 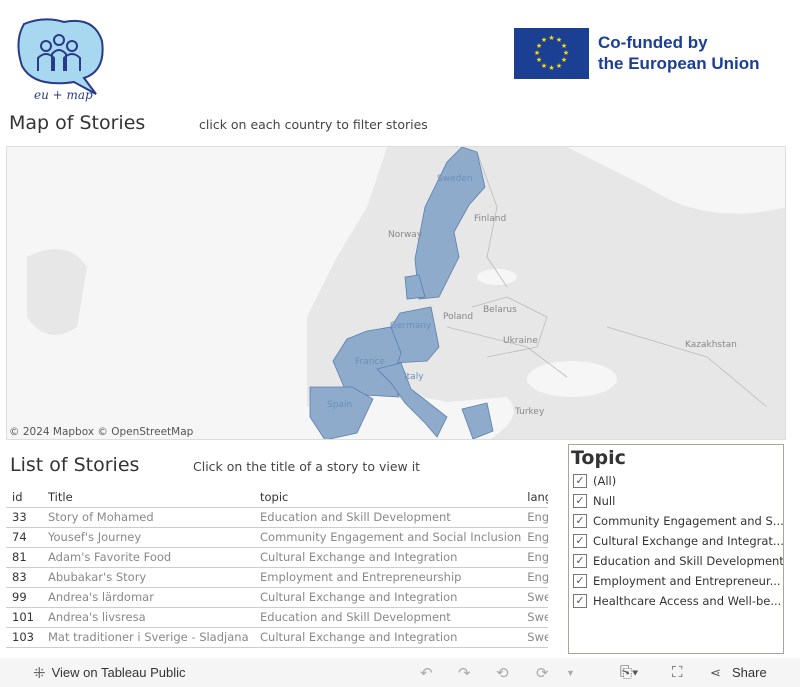 What do you see at coordinates (24, 557) in the screenshot?
I see `cell-id: 81` at bounding box center [24, 557].